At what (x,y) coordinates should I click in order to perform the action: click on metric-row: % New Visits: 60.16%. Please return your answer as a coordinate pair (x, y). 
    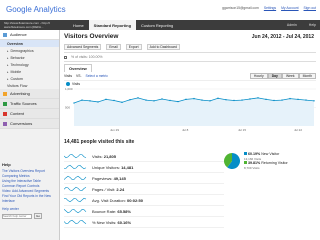
    Looking at the image, I should click on (144, 222).